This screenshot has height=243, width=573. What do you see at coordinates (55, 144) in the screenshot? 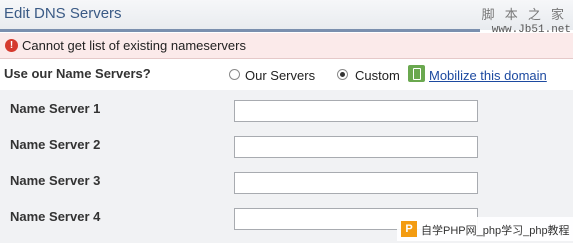
I see `nameserver-2-label: Name Server 2` at bounding box center [55, 144].